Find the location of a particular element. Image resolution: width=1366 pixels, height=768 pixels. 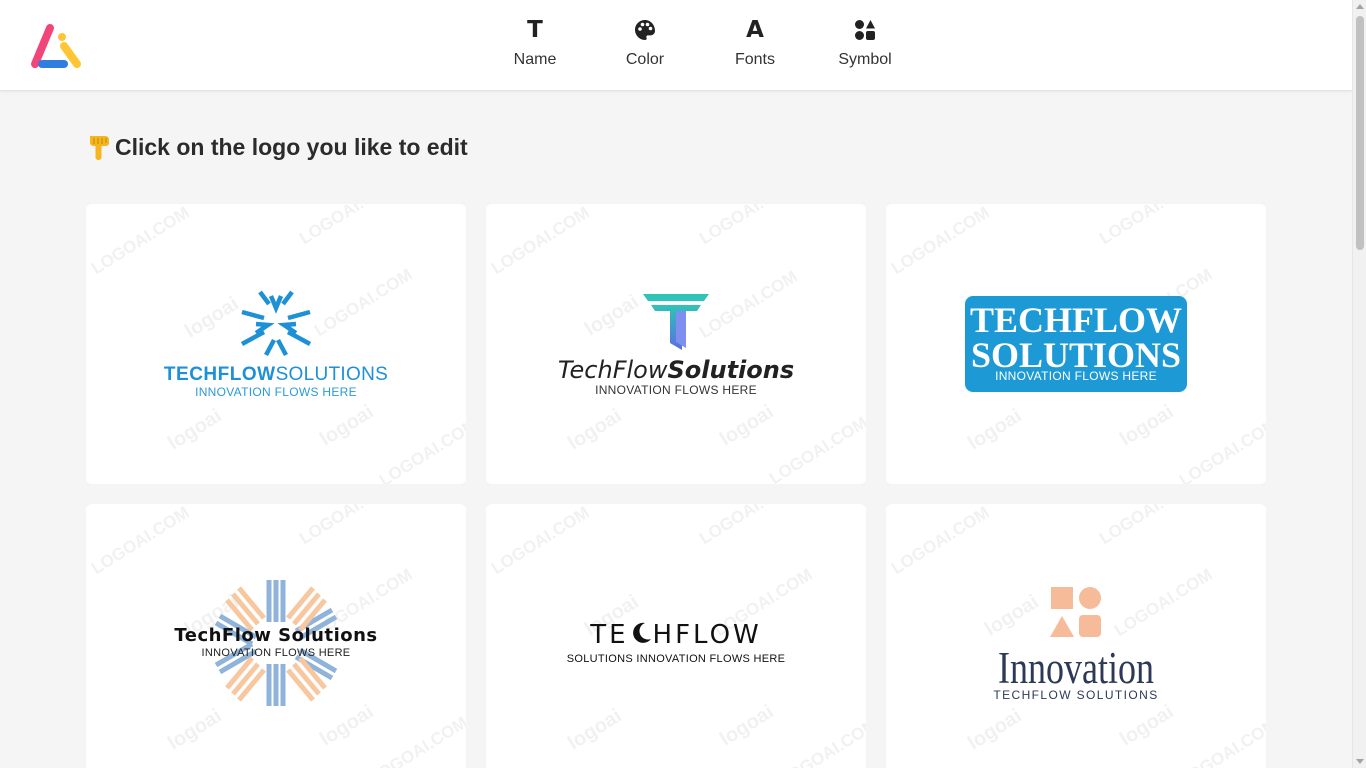

logo-name: TechFlow Solutions is located at coordinates (276, 635).